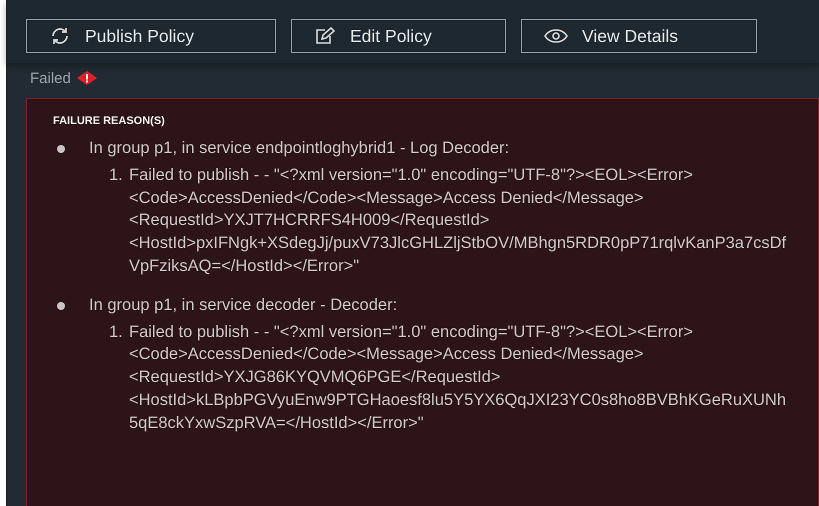 The width and height of the screenshot is (819, 506). Describe the element at coordinates (109, 121) in the screenshot. I see `panel-title: FAILURE REASON(S)` at that location.